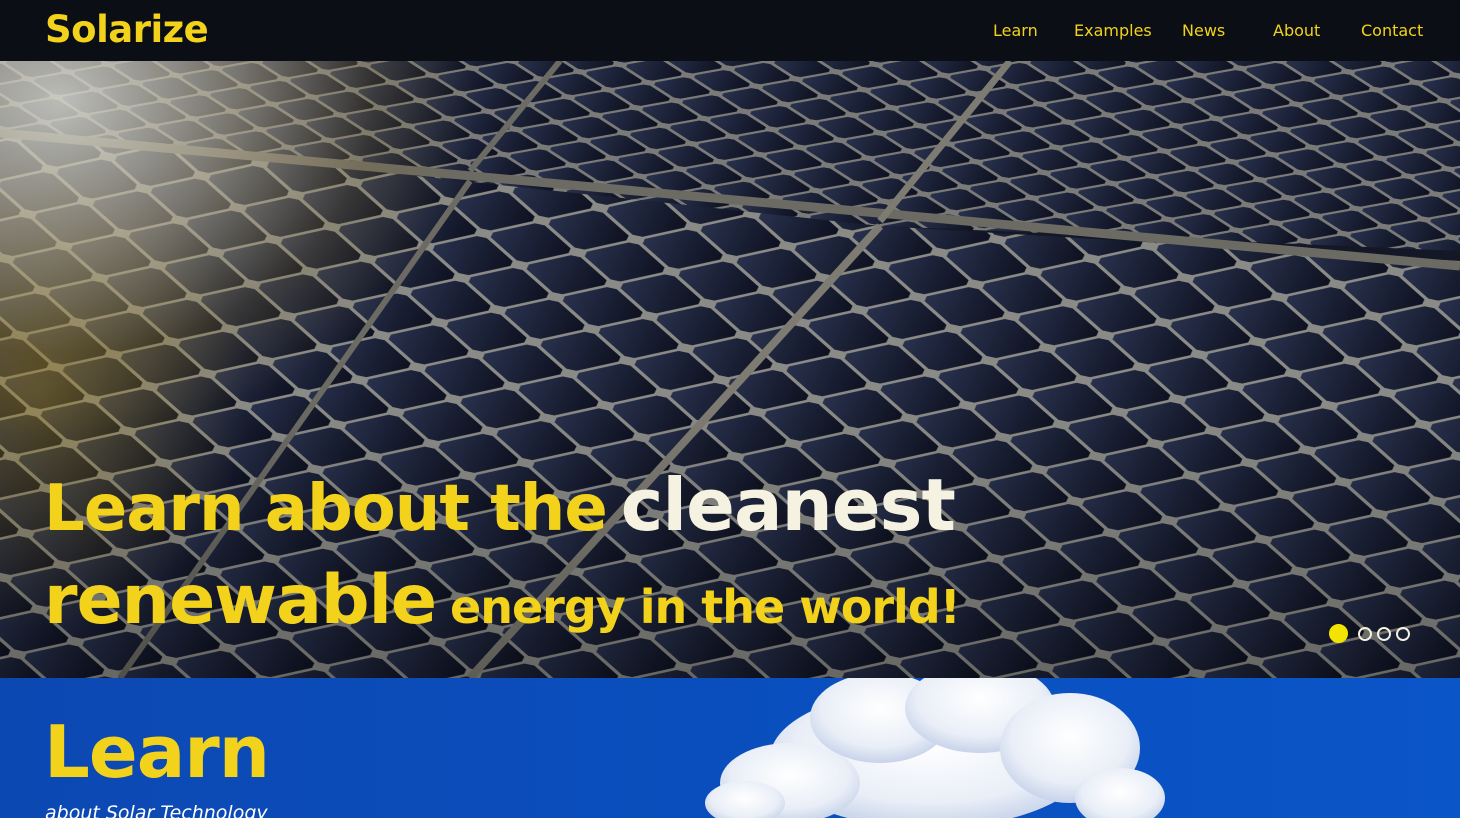 The height and width of the screenshot is (818, 1460). I want to click on carousel-indicators, so click(1369, 633).